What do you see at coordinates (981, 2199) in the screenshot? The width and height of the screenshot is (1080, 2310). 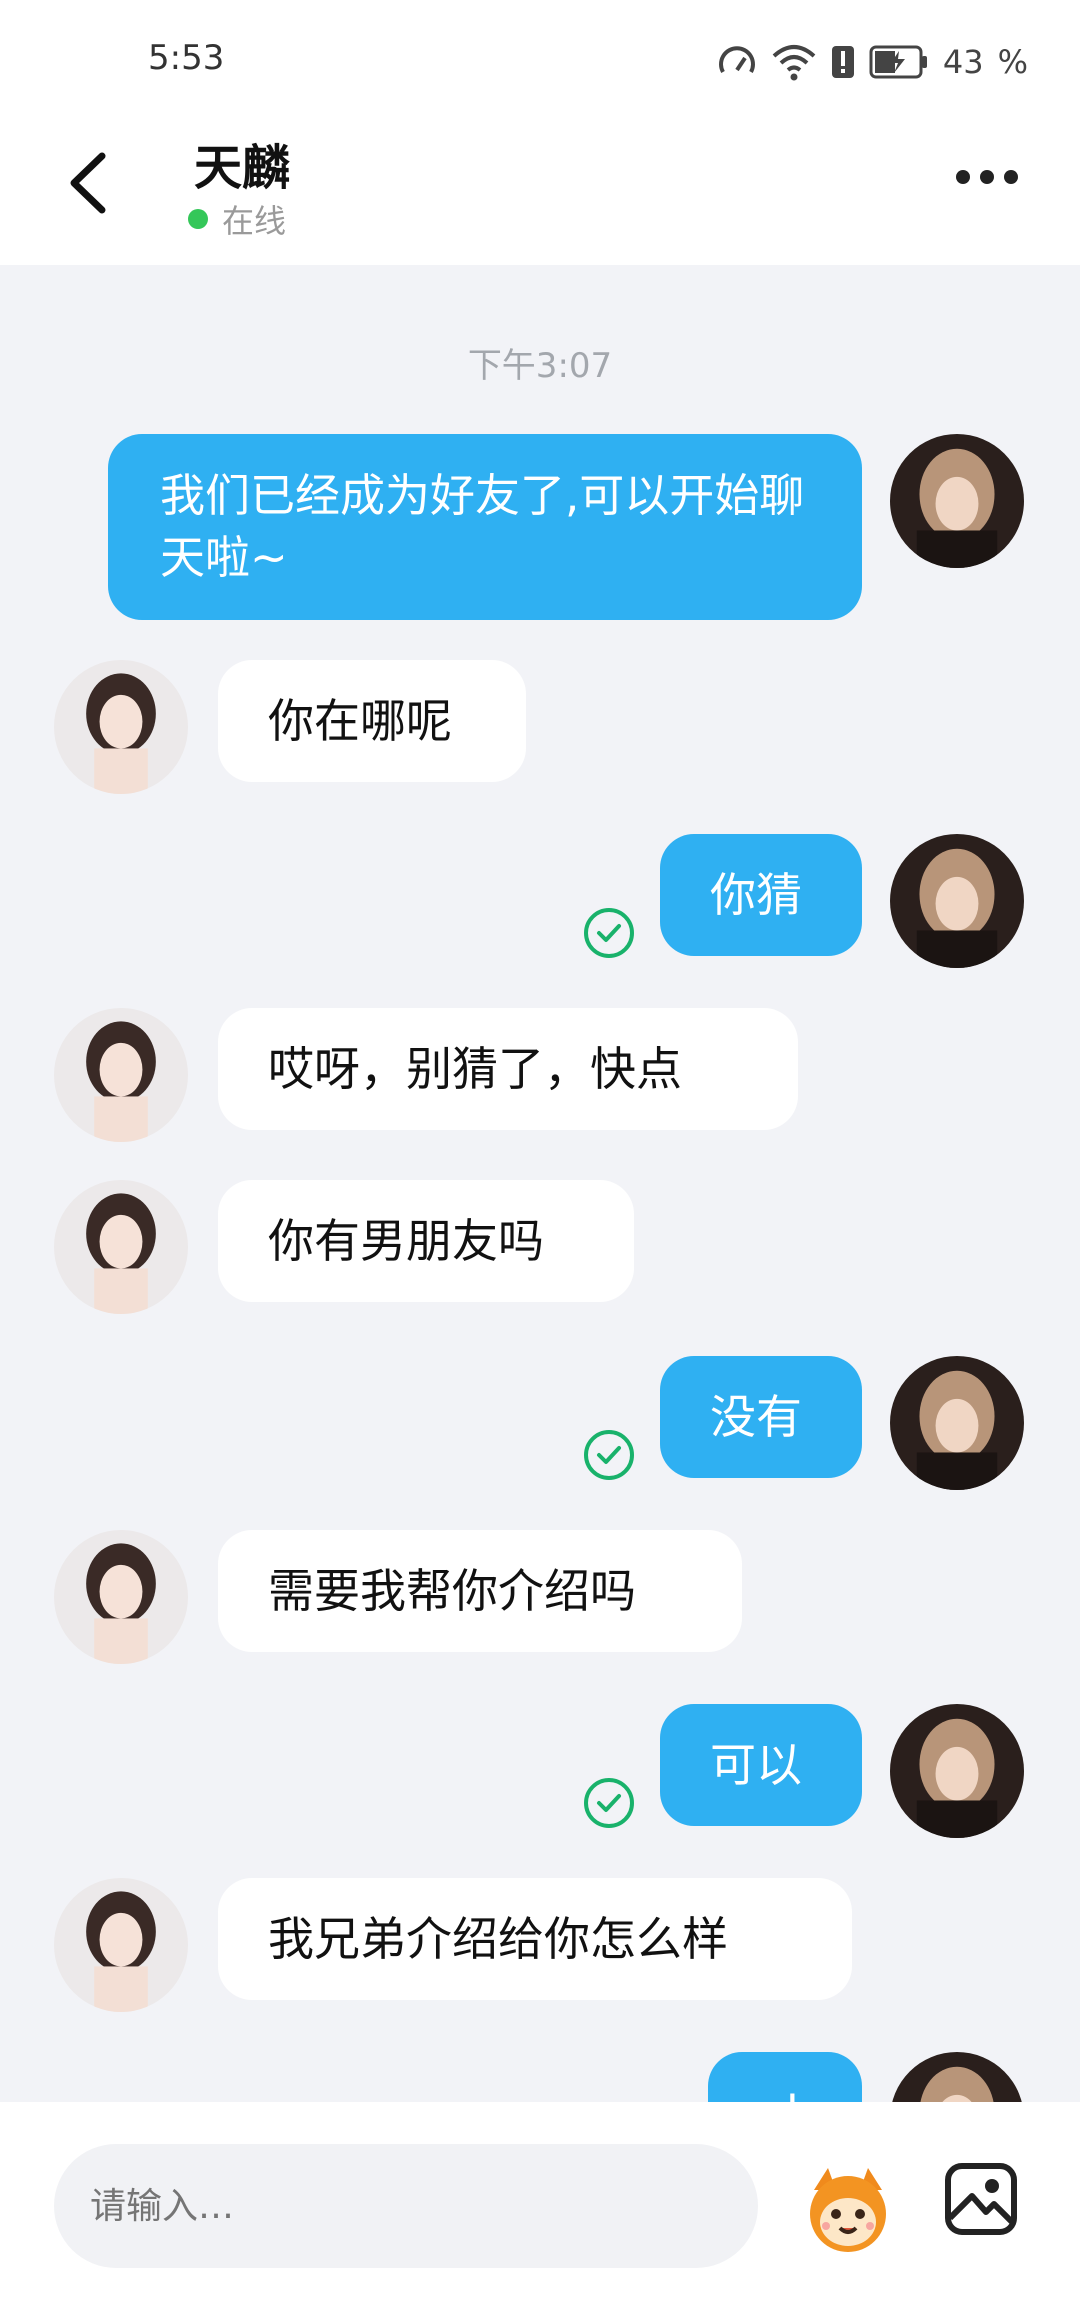 I see `image-icon` at bounding box center [981, 2199].